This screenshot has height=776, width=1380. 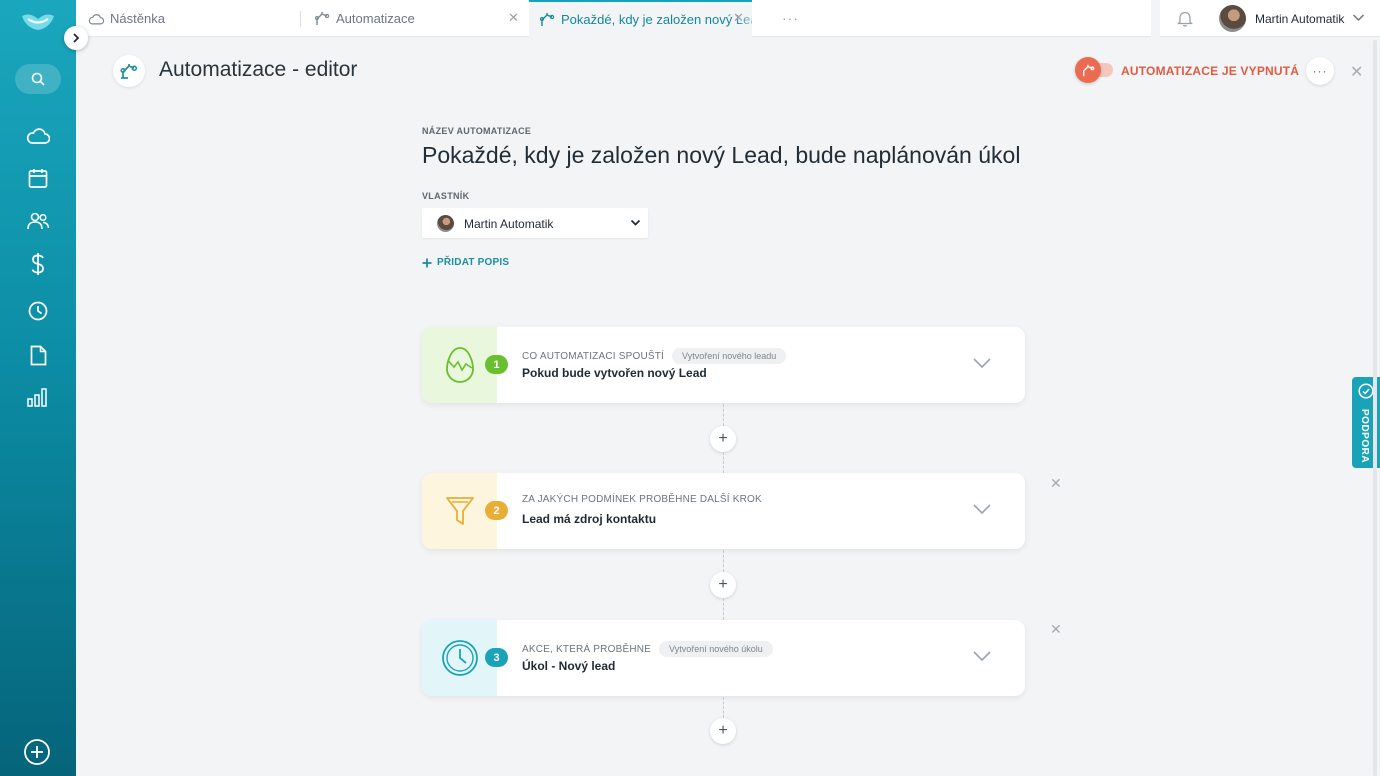 I want to click on sidebar-item-deals, so click(x=38, y=264).